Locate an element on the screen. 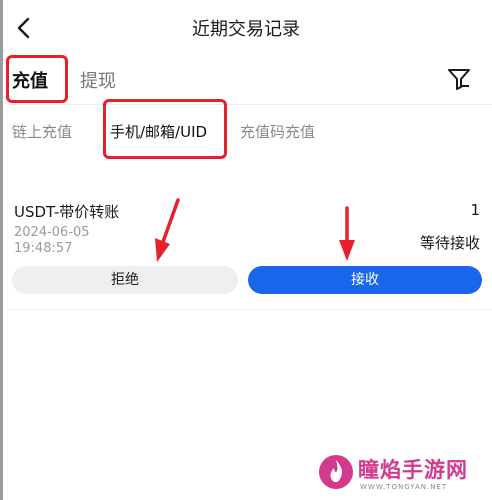 The width and height of the screenshot is (492, 500). record-date: 2024-06-05 is located at coordinates (52, 232).